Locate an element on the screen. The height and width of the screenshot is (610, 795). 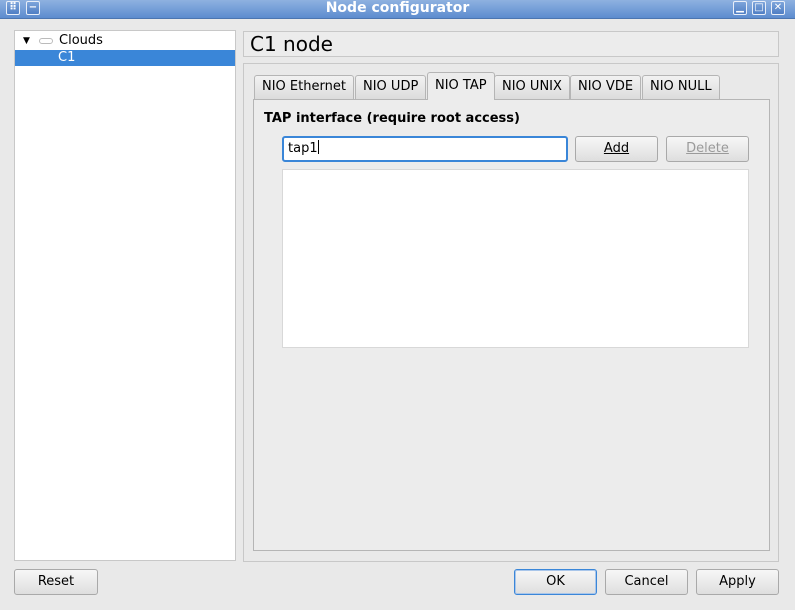
cancel-button: Cancel is located at coordinates (646, 582).